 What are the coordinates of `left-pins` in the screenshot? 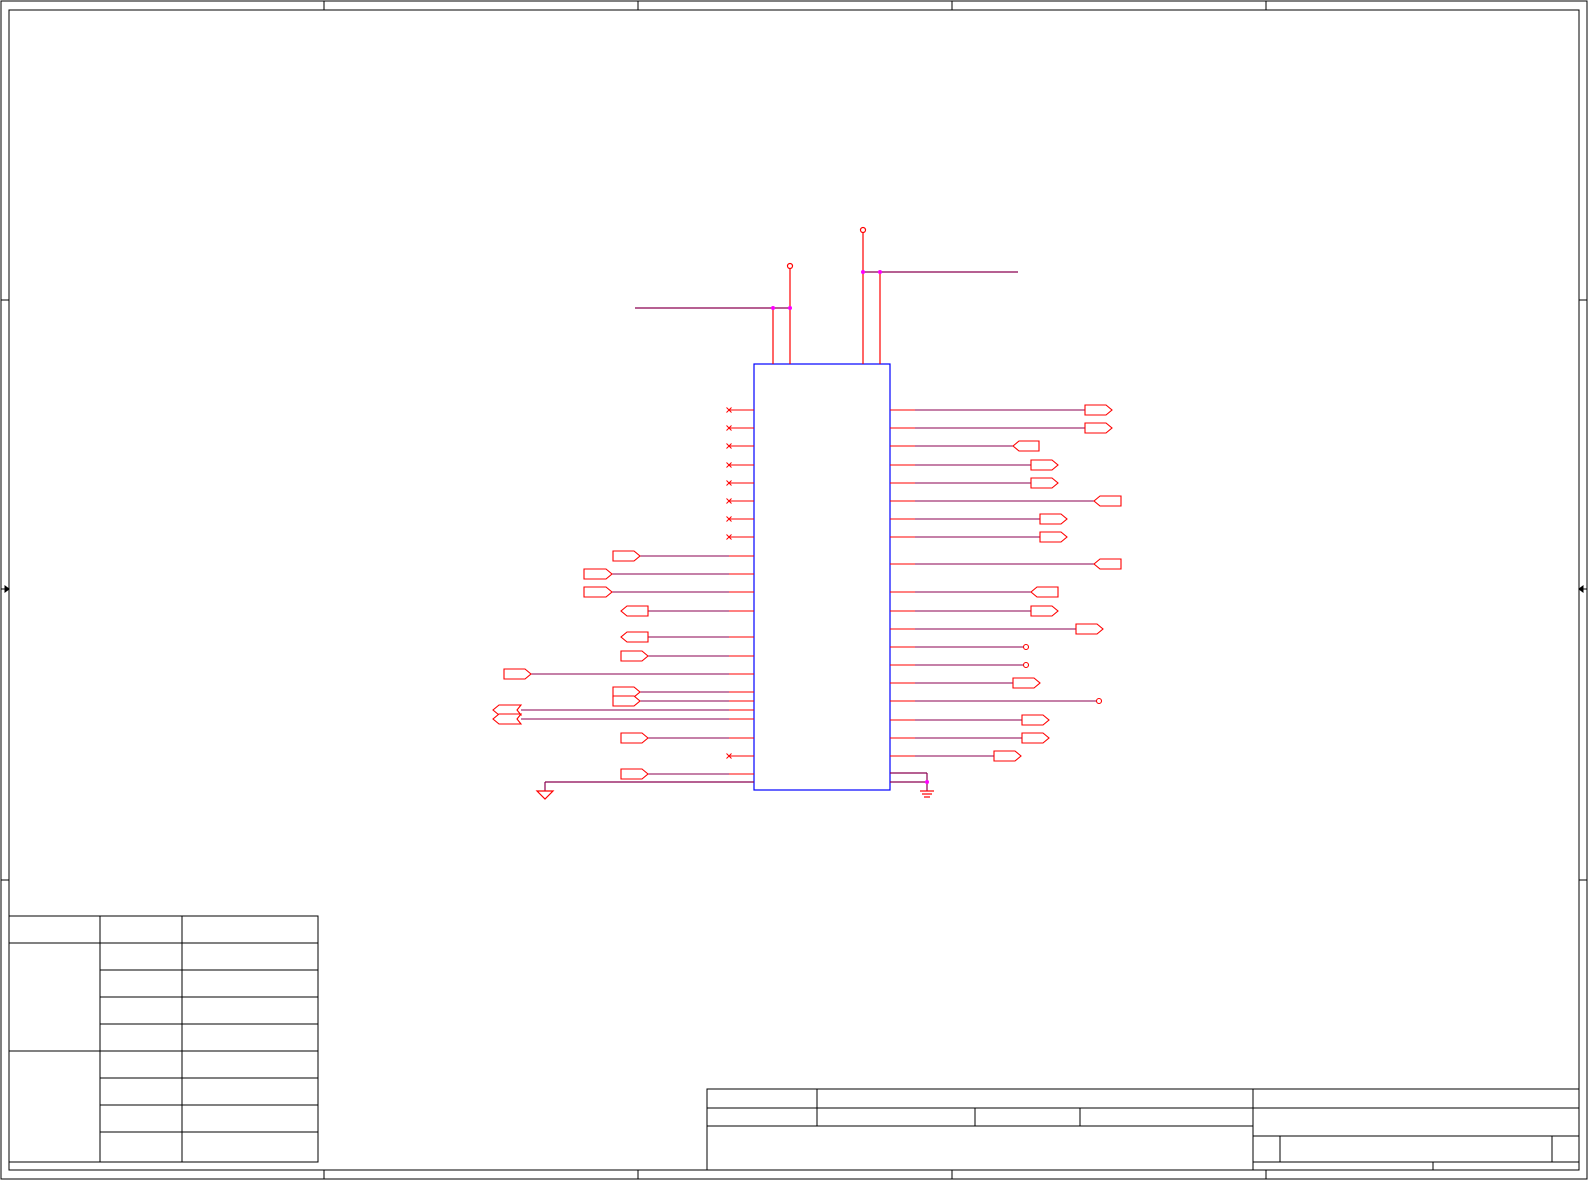 It's located at (623, 593).